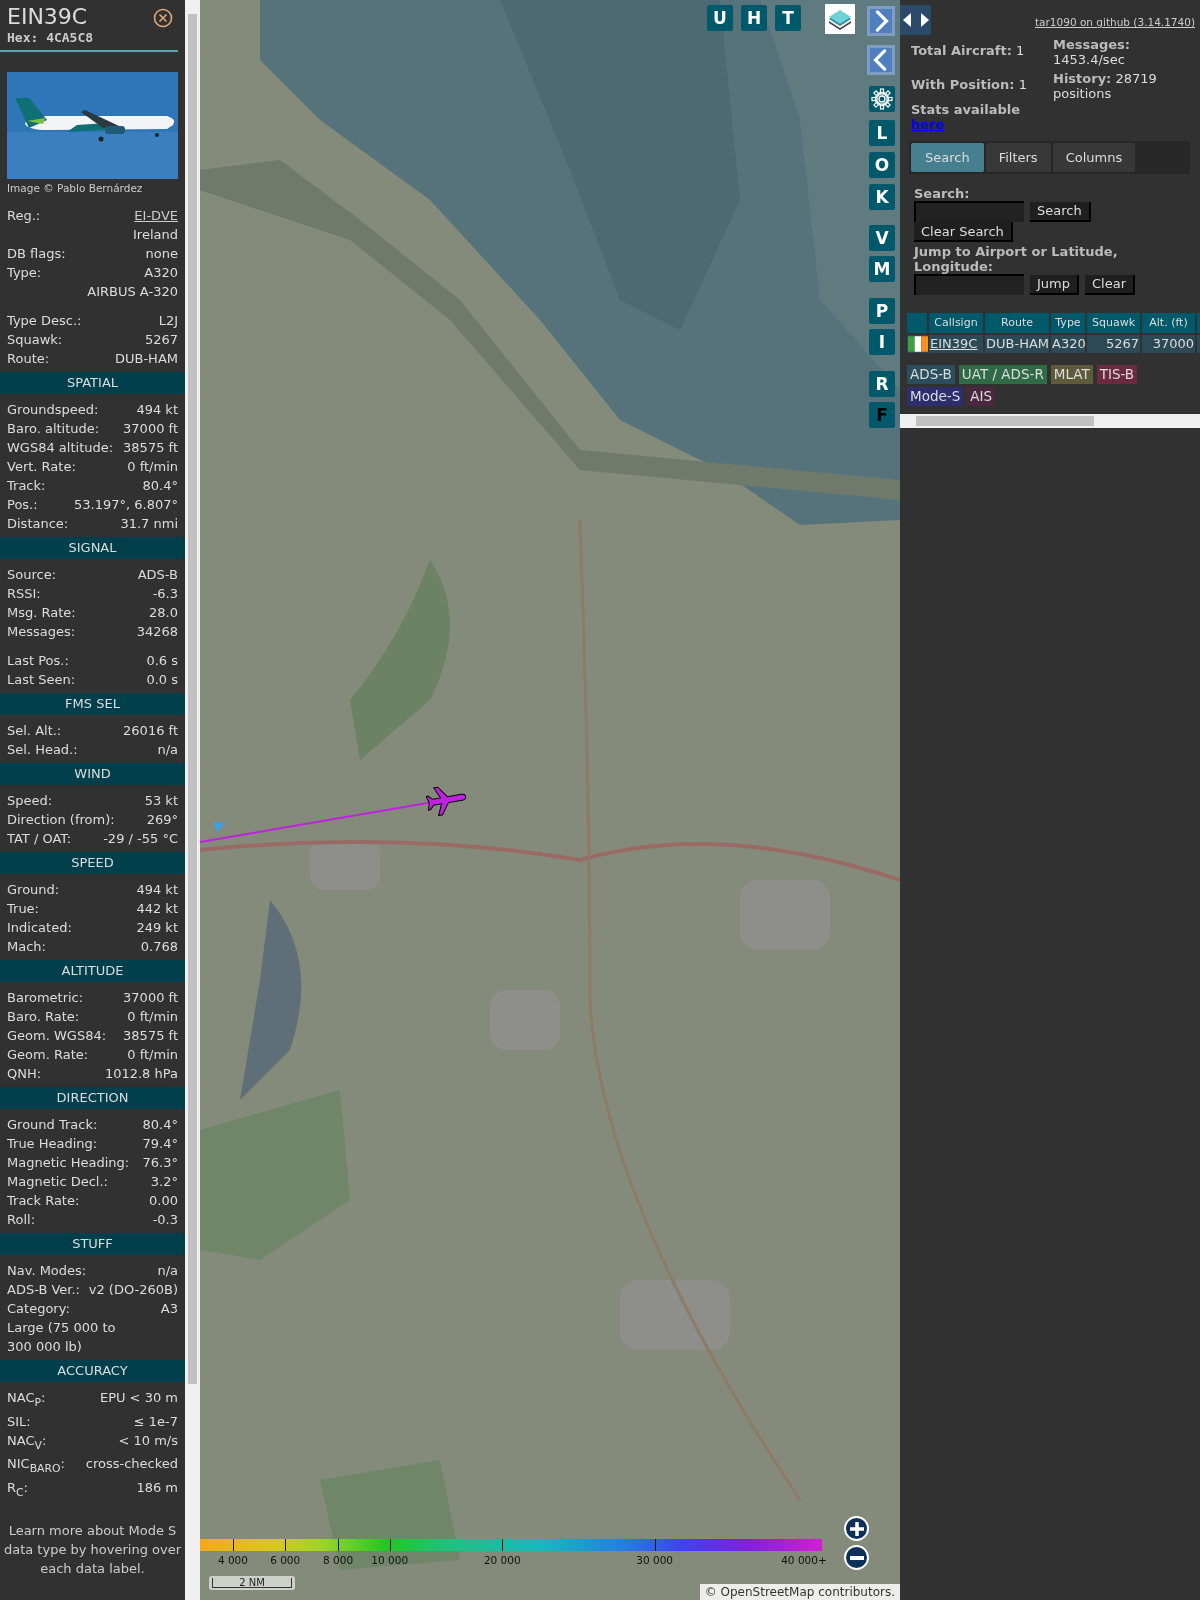 This screenshot has height=1600, width=1200. What do you see at coordinates (62, 1337) in the screenshot?
I see `field-label: Large (75 000 to 300 000 lb)` at bounding box center [62, 1337].